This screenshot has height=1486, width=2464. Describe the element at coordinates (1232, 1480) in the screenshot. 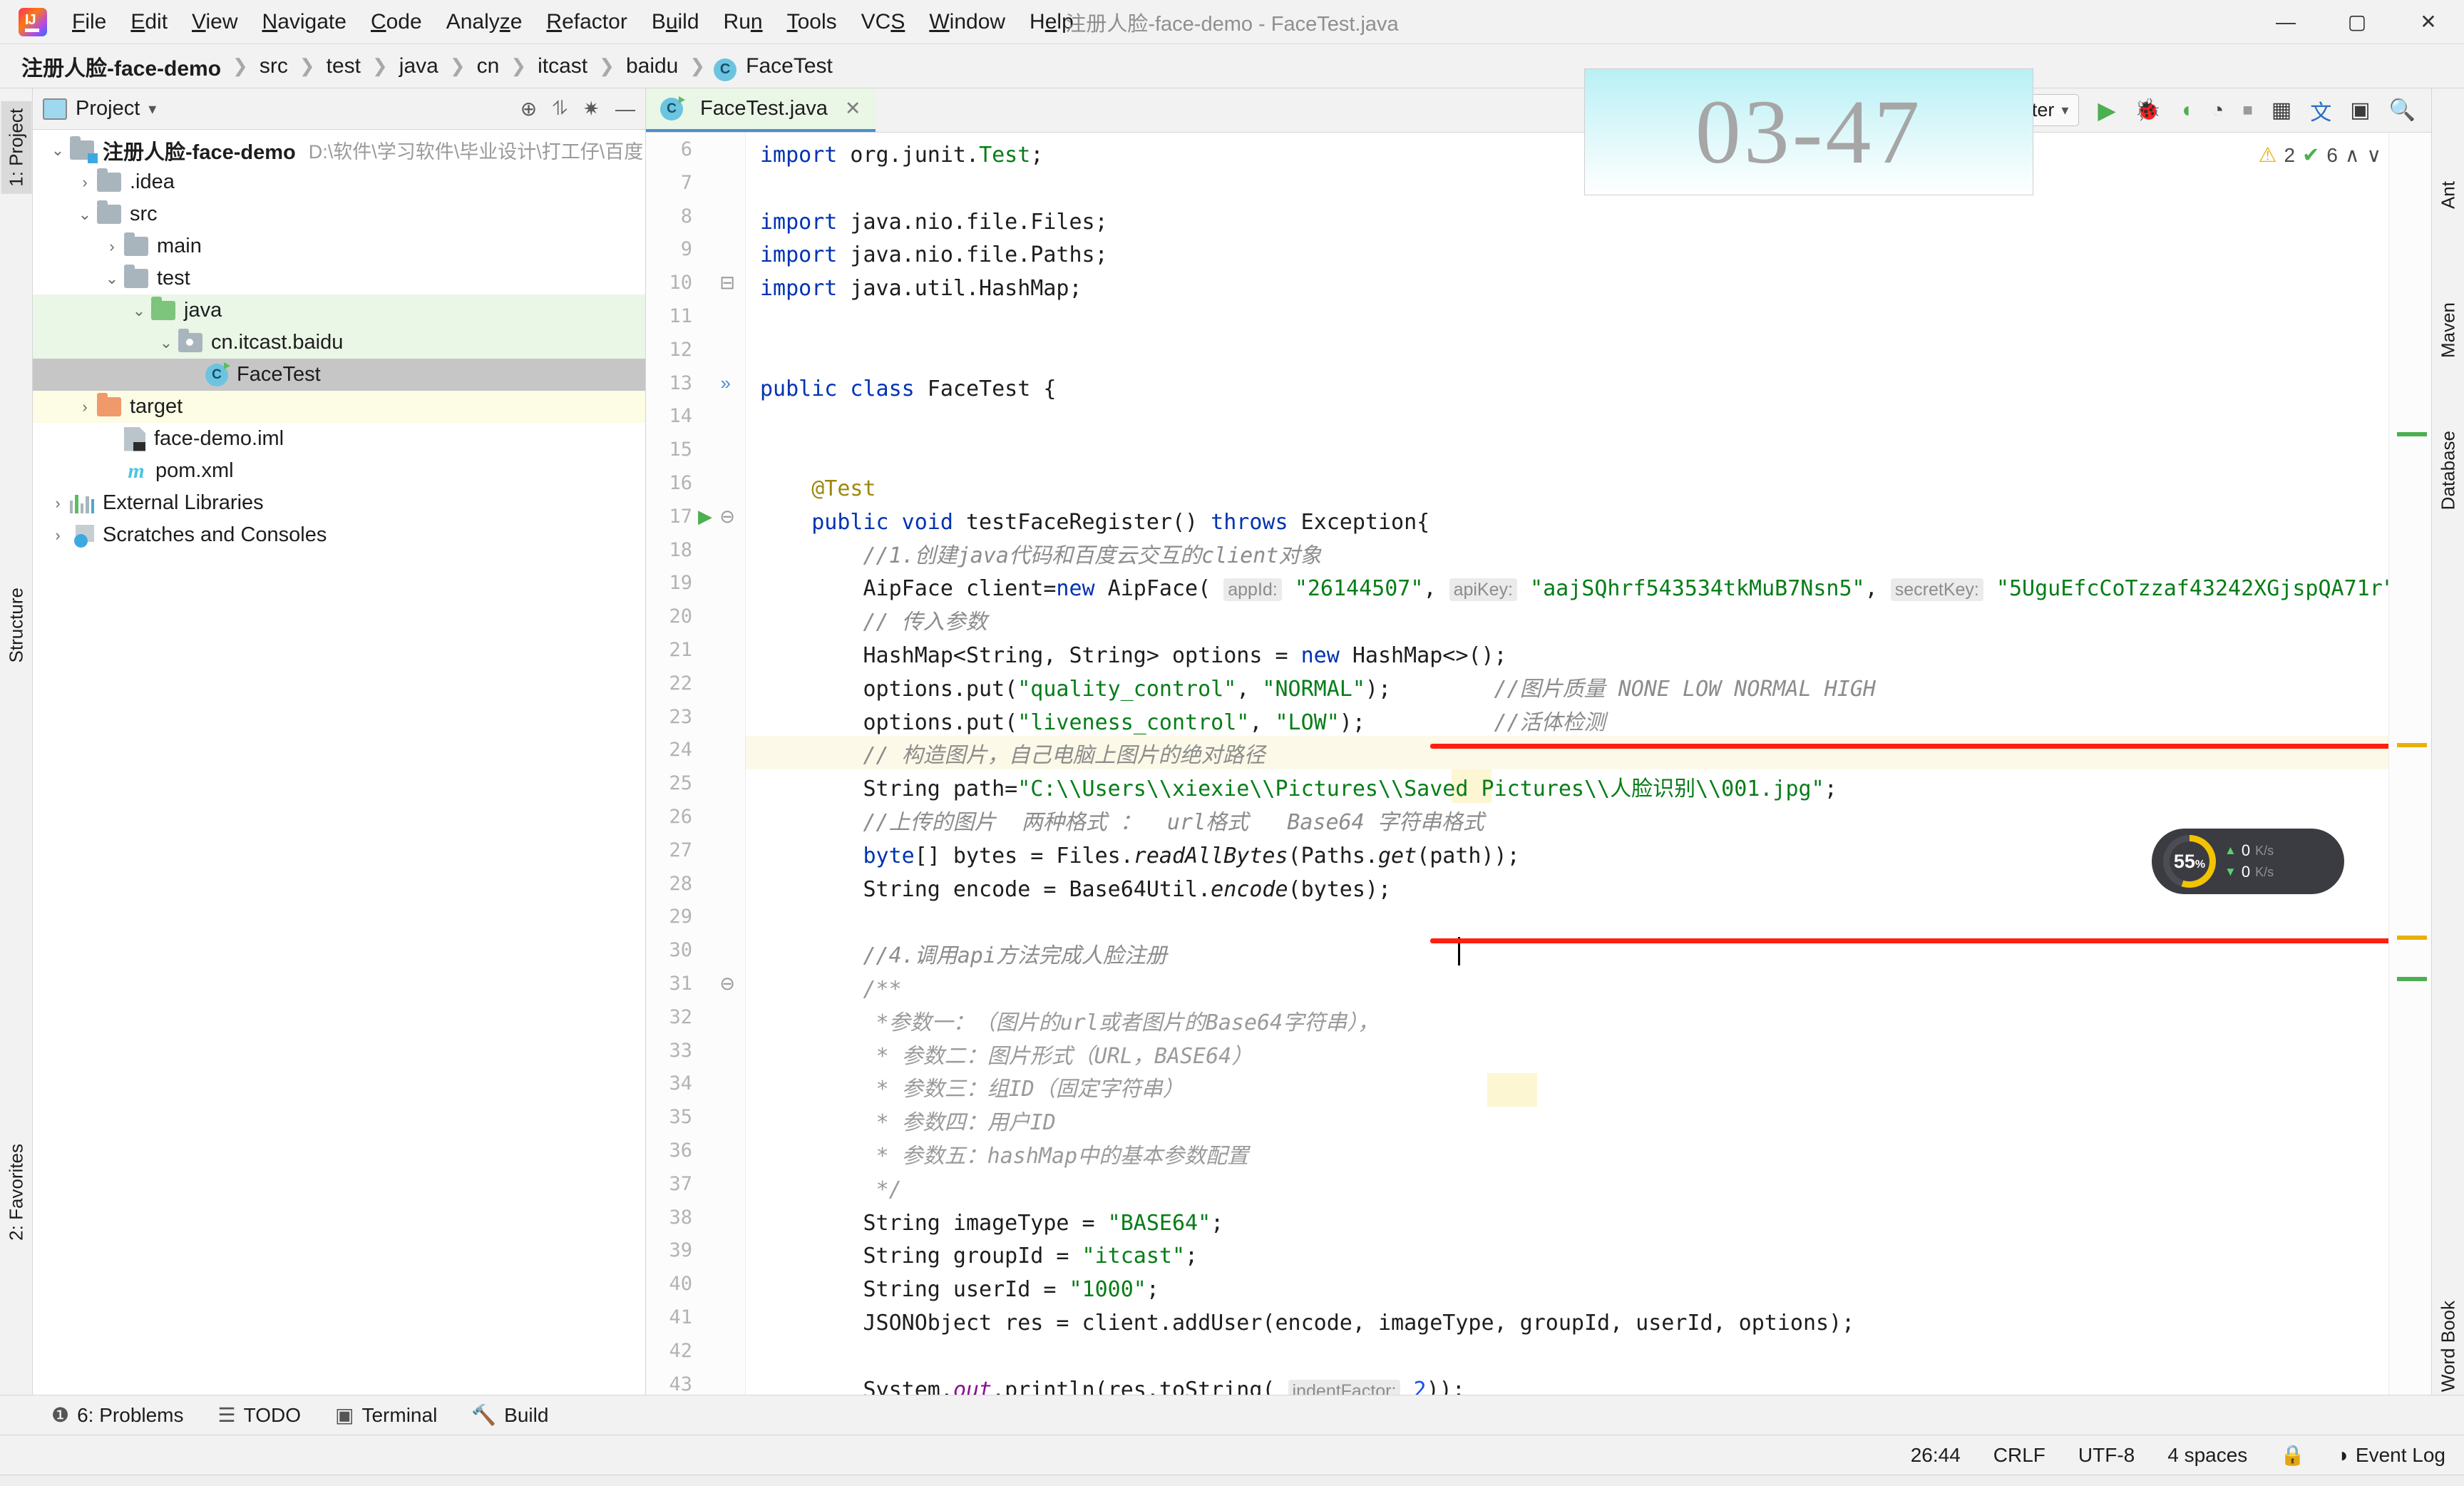

I see `os-taskbar` at that location.